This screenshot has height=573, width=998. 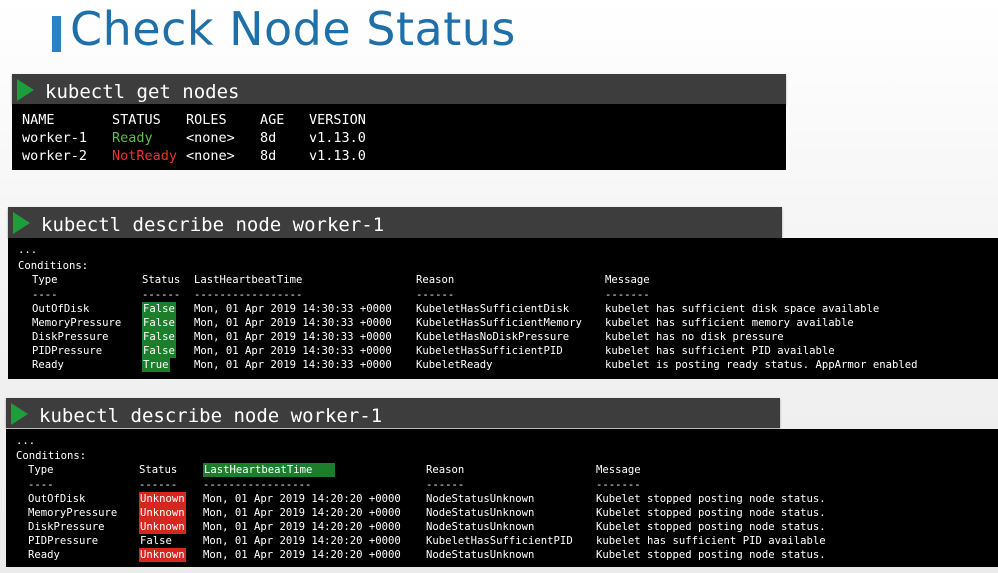 I want to click on header-version: VERSION, so click(x=337, y=120).